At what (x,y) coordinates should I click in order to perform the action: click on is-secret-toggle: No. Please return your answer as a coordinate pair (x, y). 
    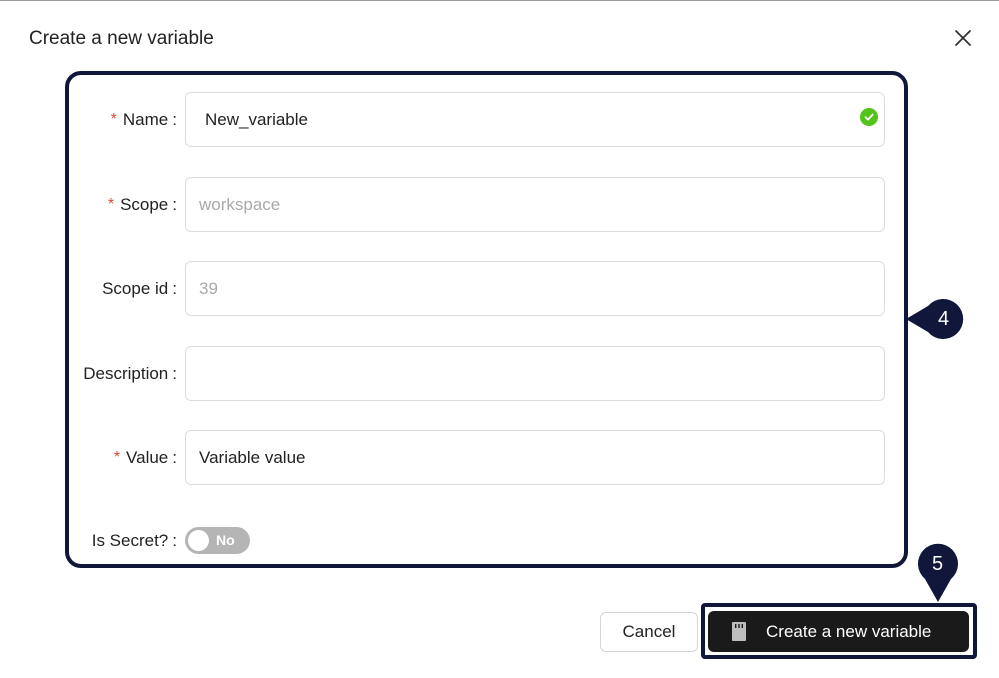
    Looking at the image, I should click on (217, 540).